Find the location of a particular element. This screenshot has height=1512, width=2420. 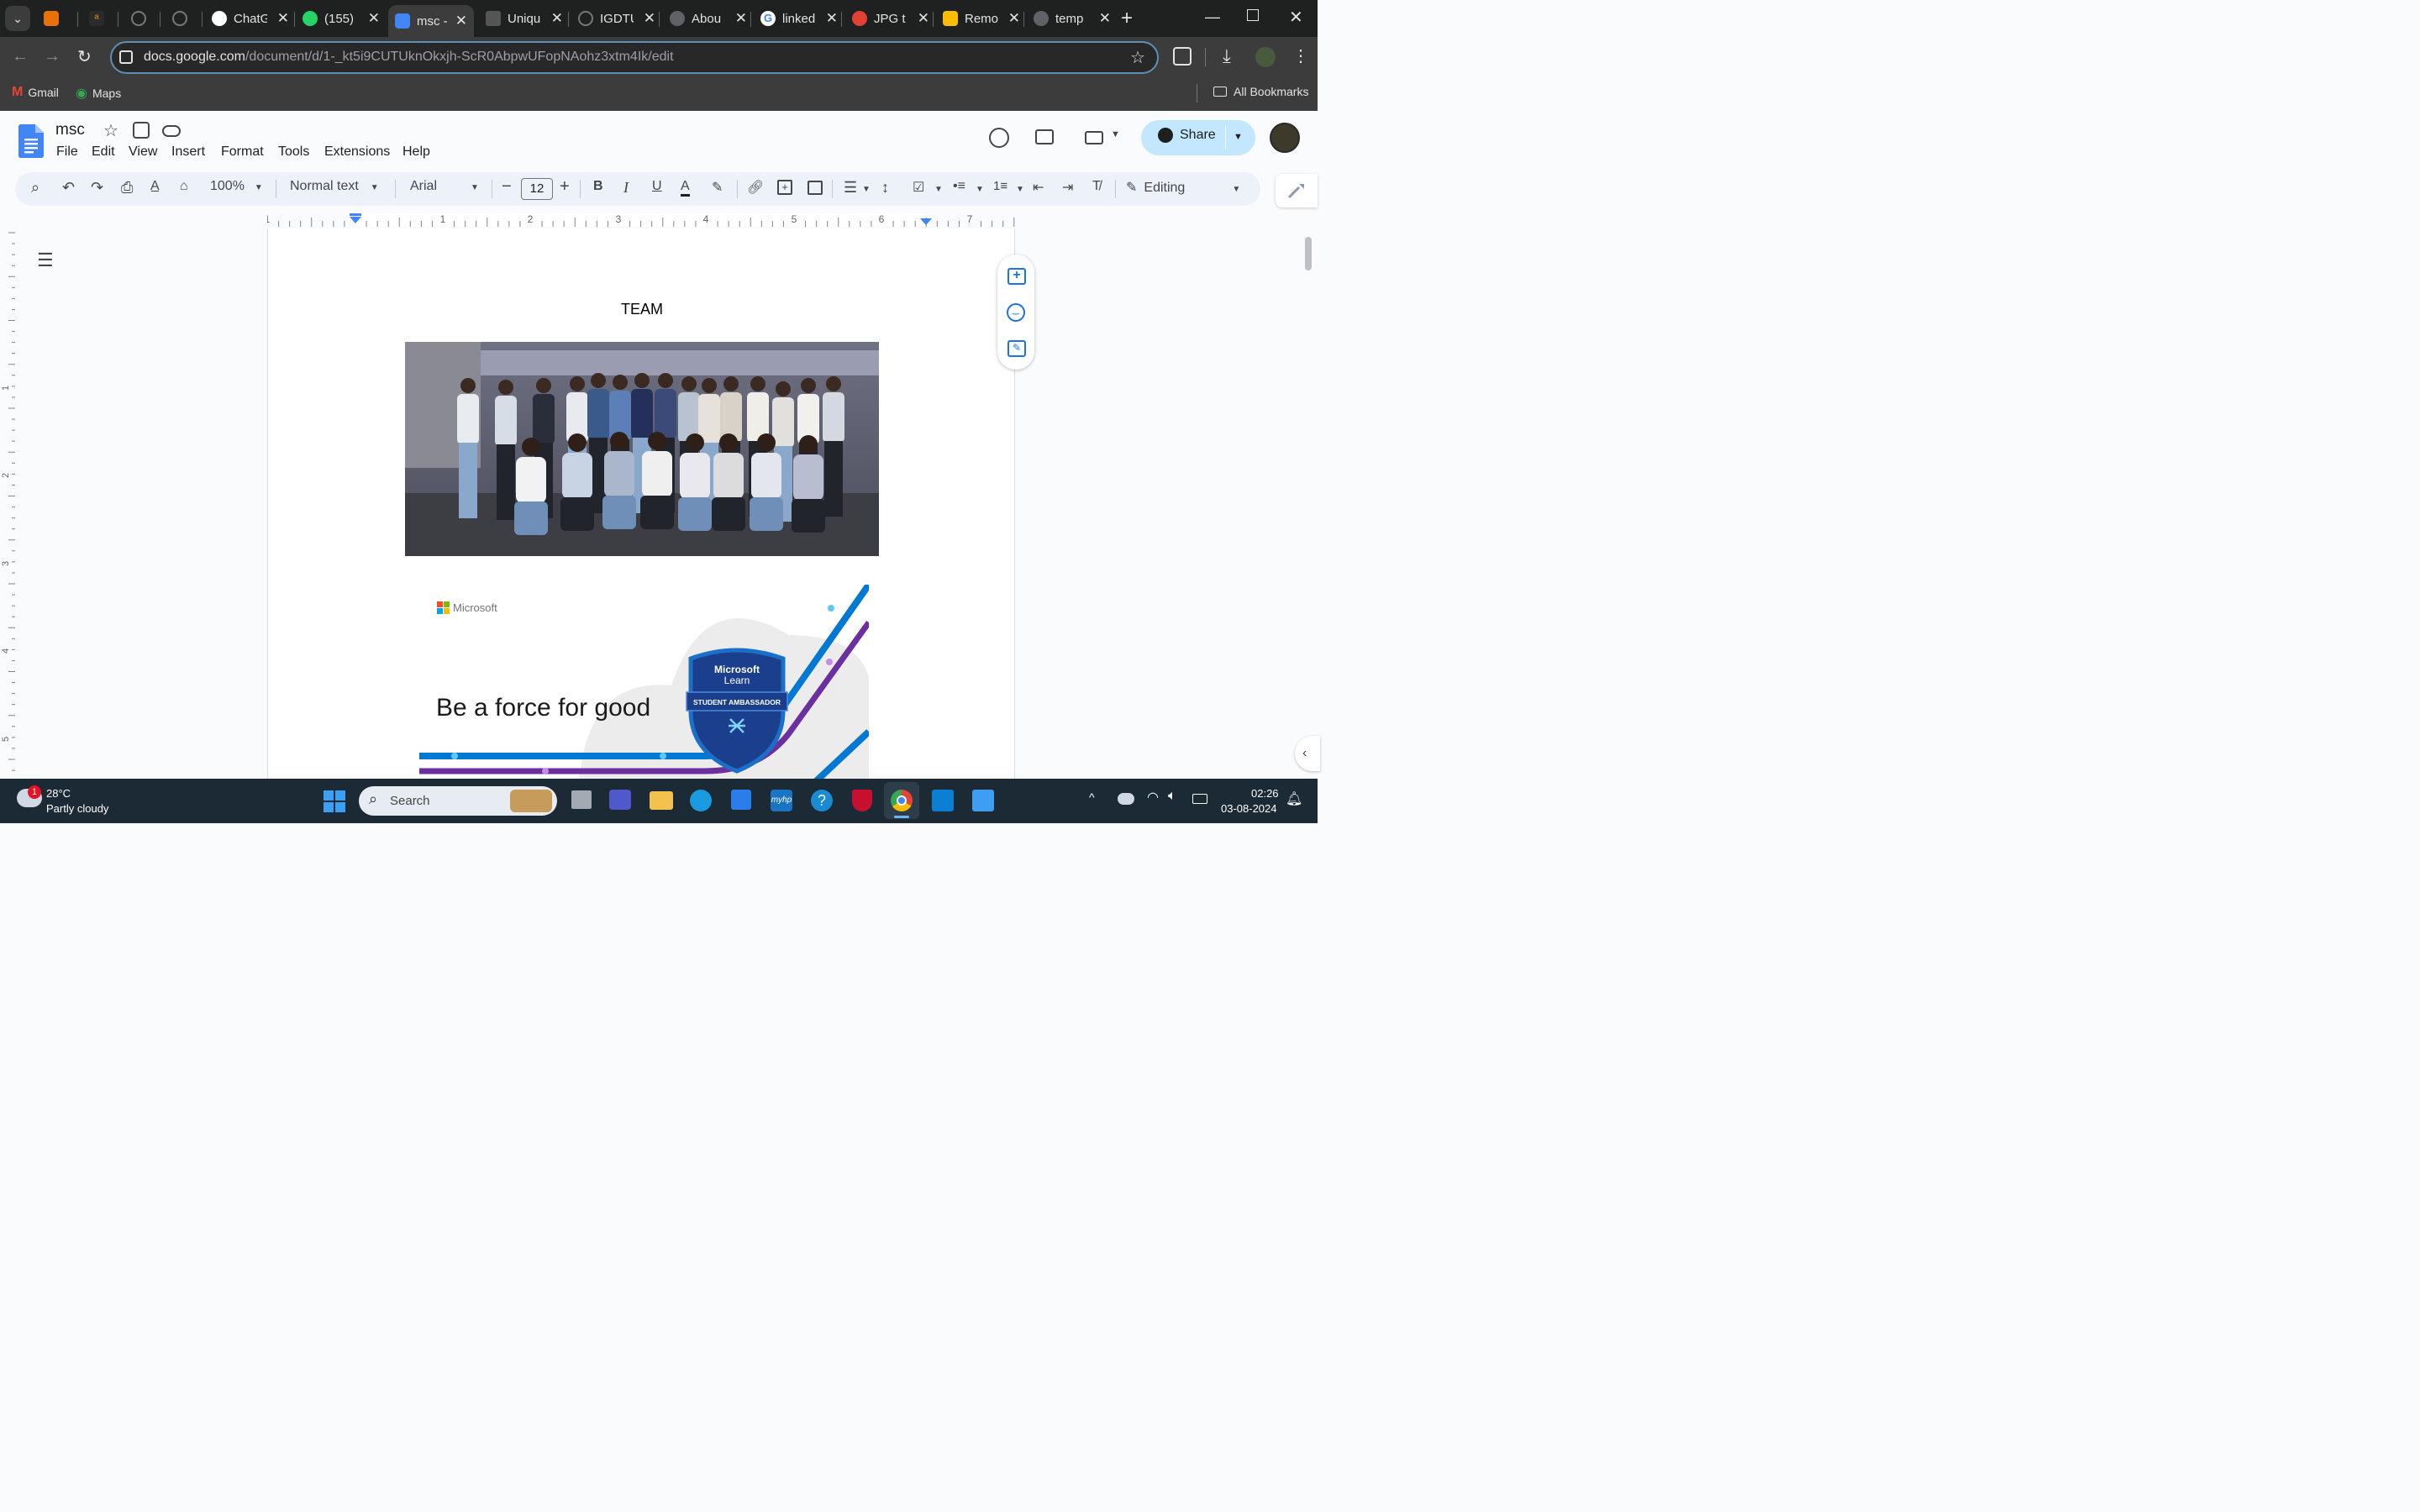

line-spacing-icon: ↕ is located at coordinates (885, 188).